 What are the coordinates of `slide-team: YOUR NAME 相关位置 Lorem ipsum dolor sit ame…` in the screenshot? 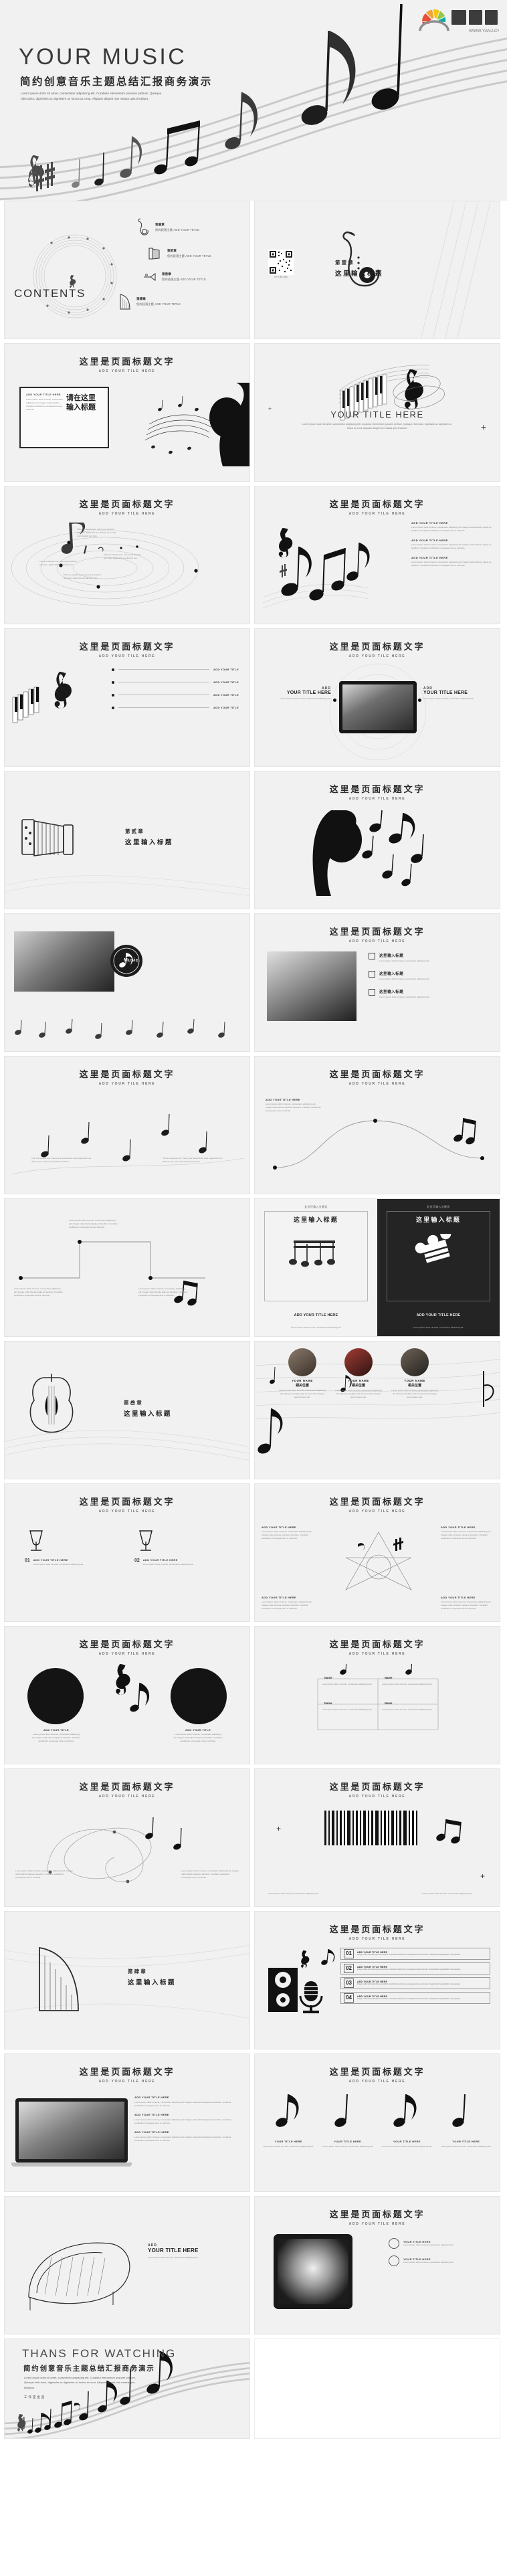 It's located at (377, 1410).